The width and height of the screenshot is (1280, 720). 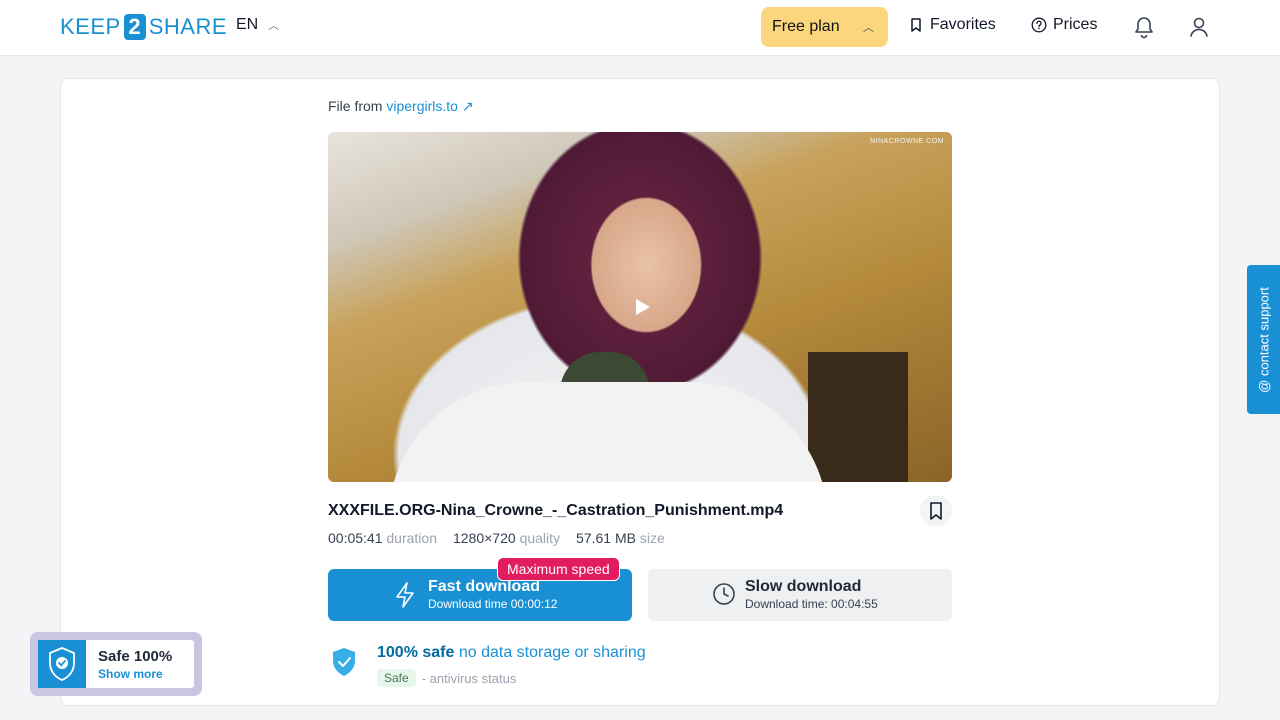 I want to click on play-icon, so click(x=642, y=307).